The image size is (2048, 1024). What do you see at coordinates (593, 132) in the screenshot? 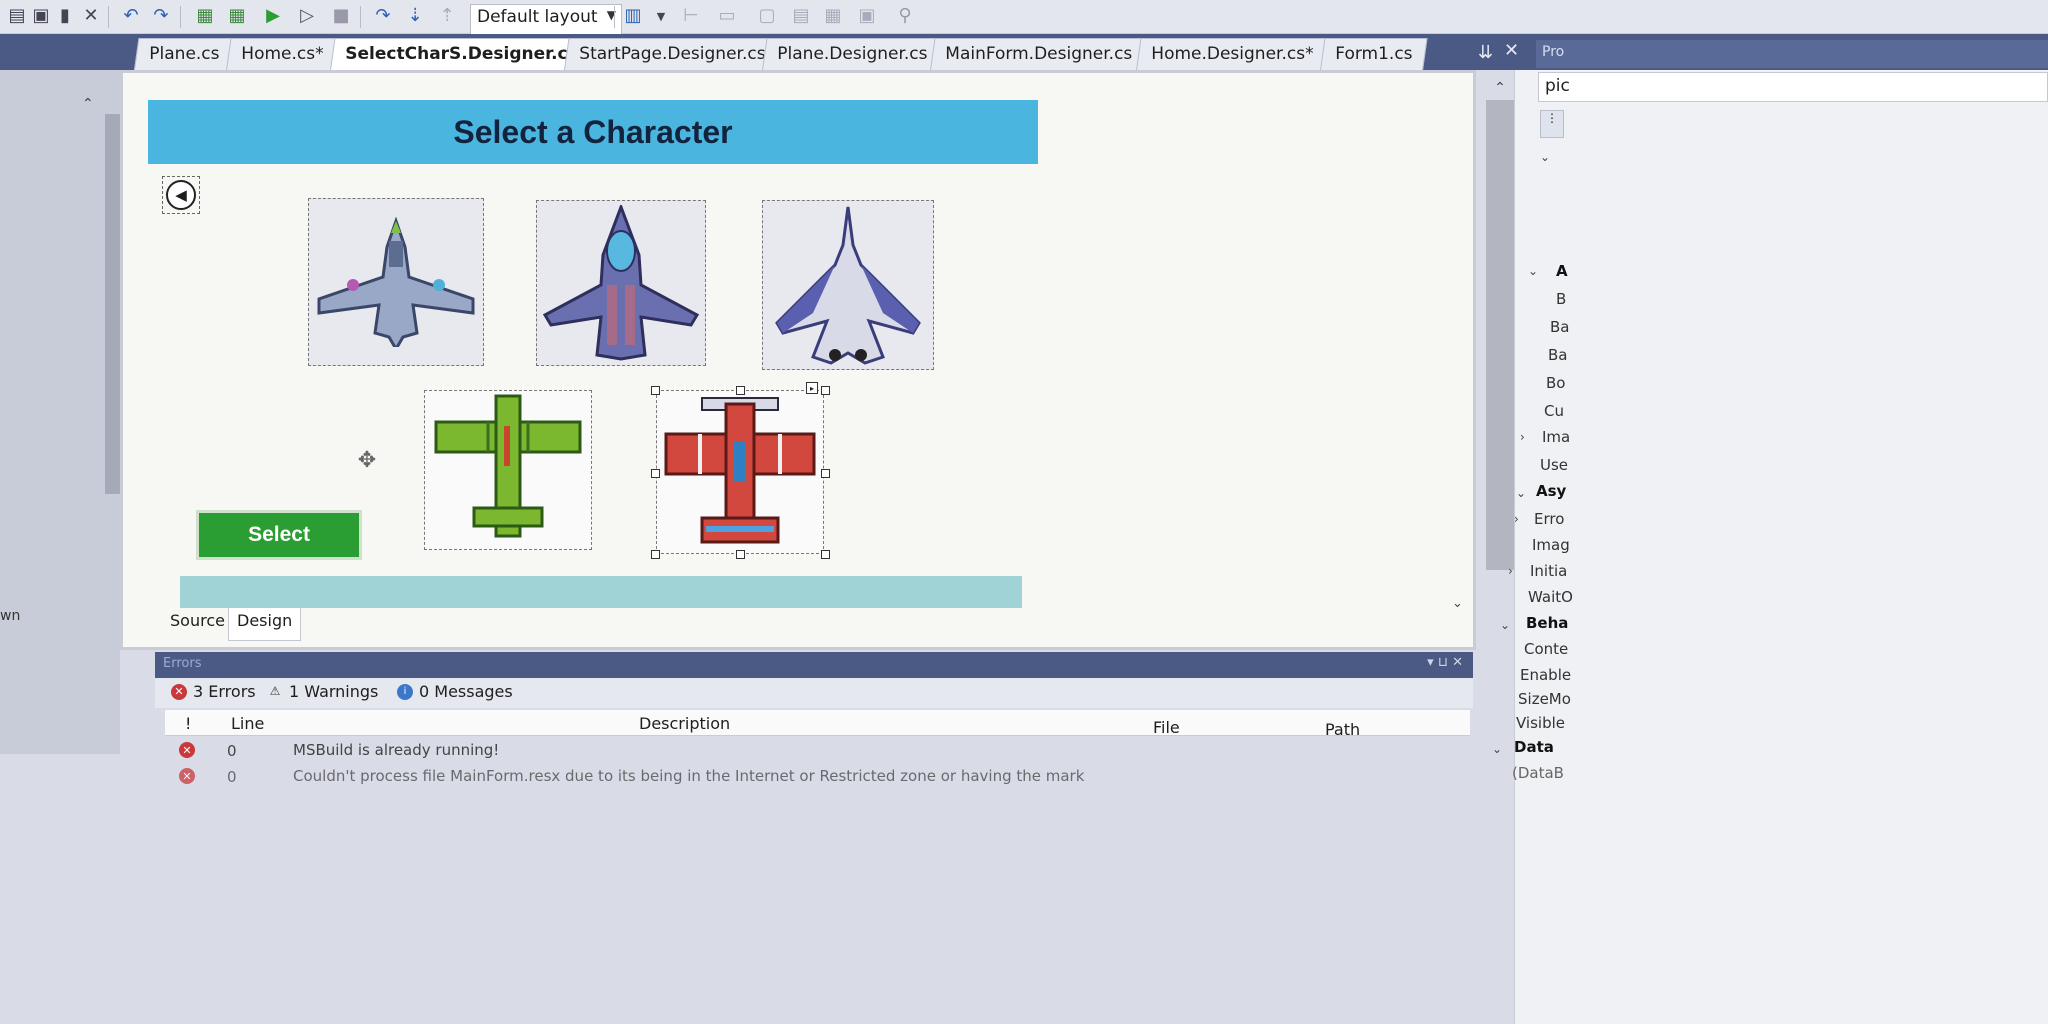
I see `title-label: Select a Character` at bounding box center [593, 132].